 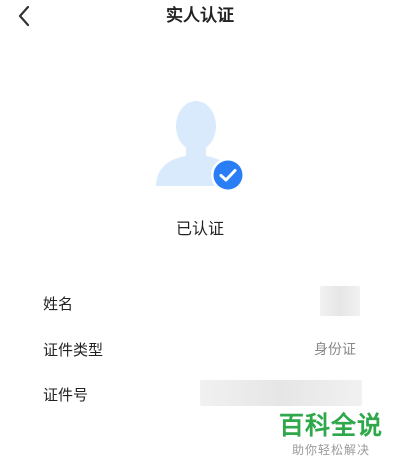 I want to click on name-row: 姓名, so click(x=200, y=302).